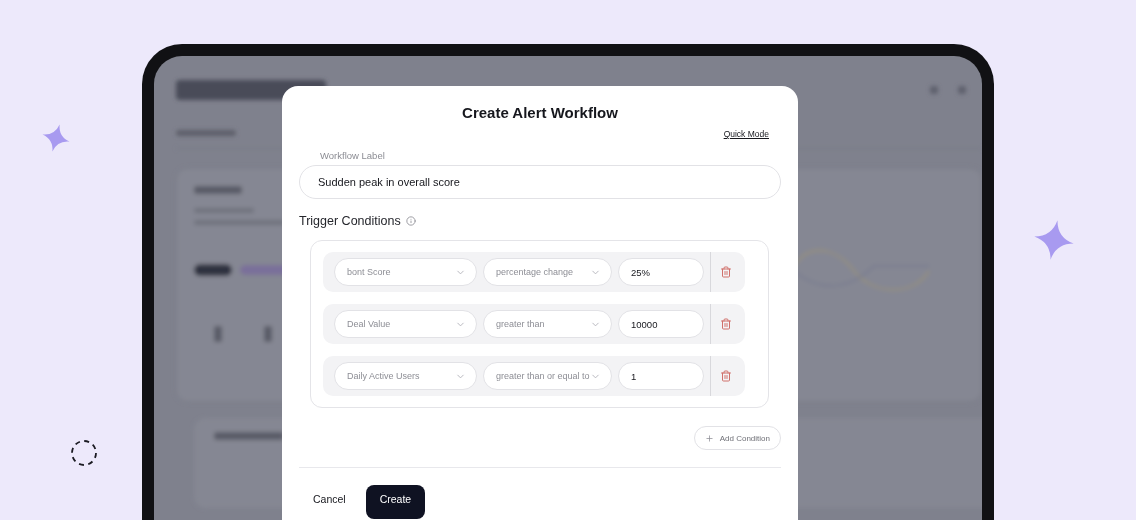 The image size is (1136, 520). Describe the element at coordinates (547, 272) in the screenshot. I see `operator-select: percentage change` at that location.